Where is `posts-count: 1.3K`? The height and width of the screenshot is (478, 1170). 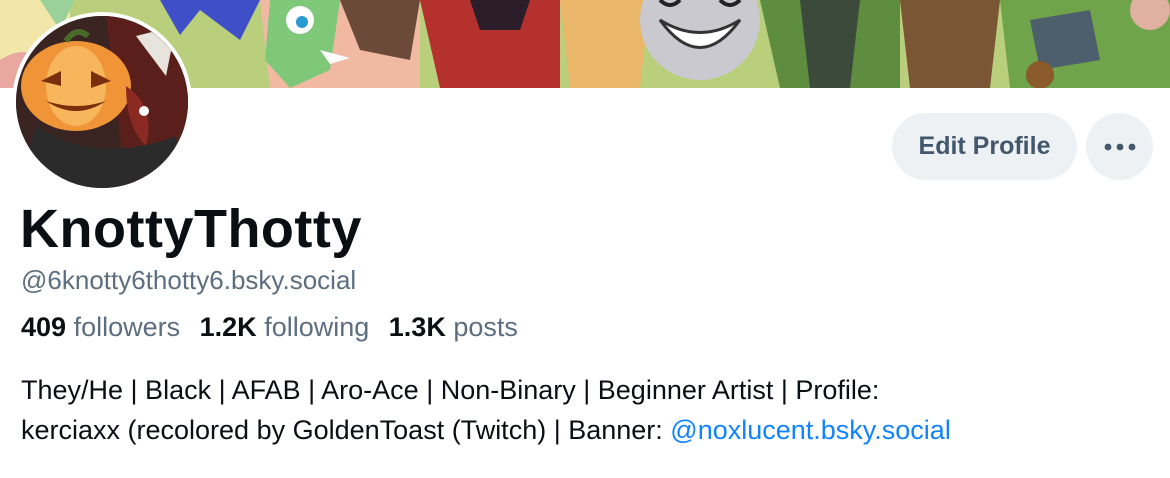
posts-count: 1.3K is located at coordinates (417, 327).